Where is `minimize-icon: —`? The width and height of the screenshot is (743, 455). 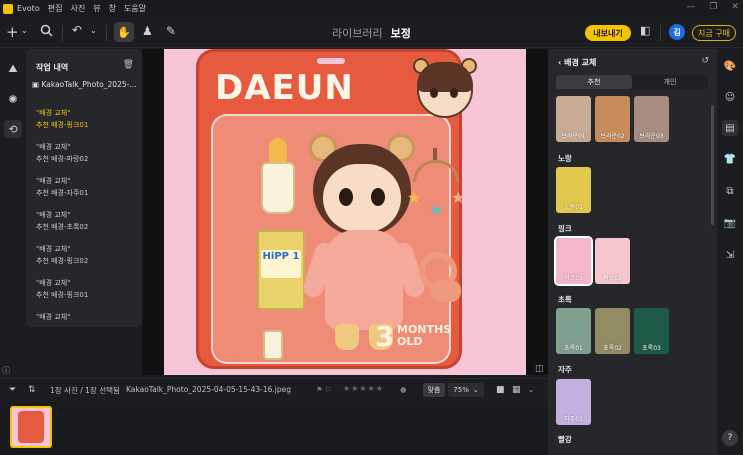
minimize-icon: — is located at coordinates (690, 7).